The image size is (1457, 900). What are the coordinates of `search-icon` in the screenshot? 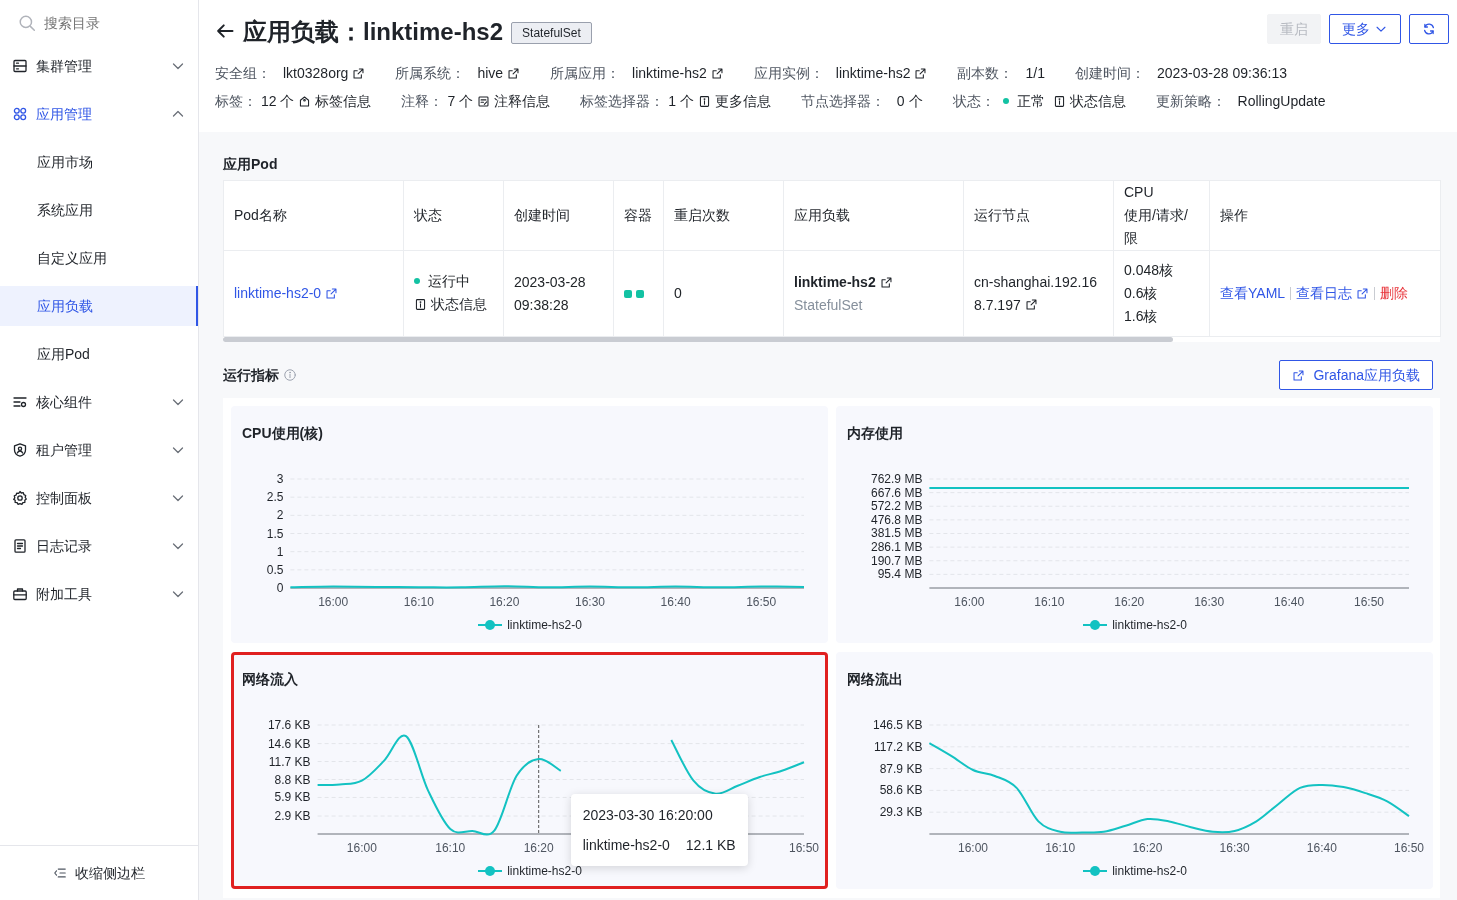 It's located at (27, 23).